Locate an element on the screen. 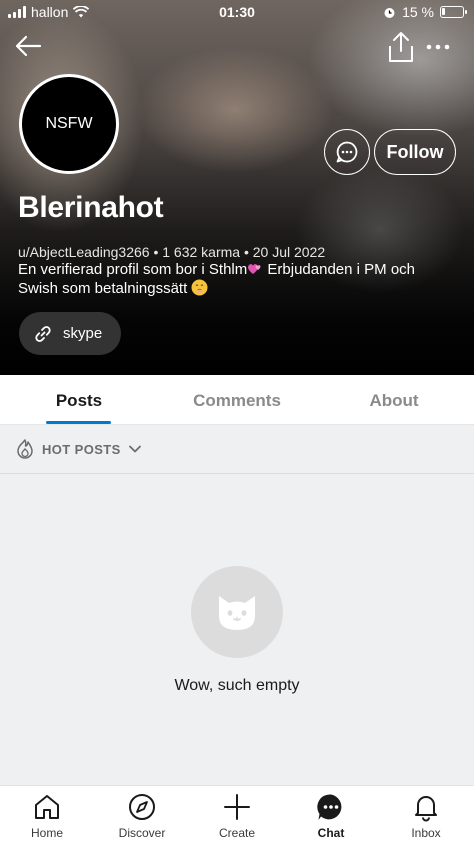 Image resolution: width=474 pixels, height=842 pixels. tab-about: About is located at coordinates (394, 401).